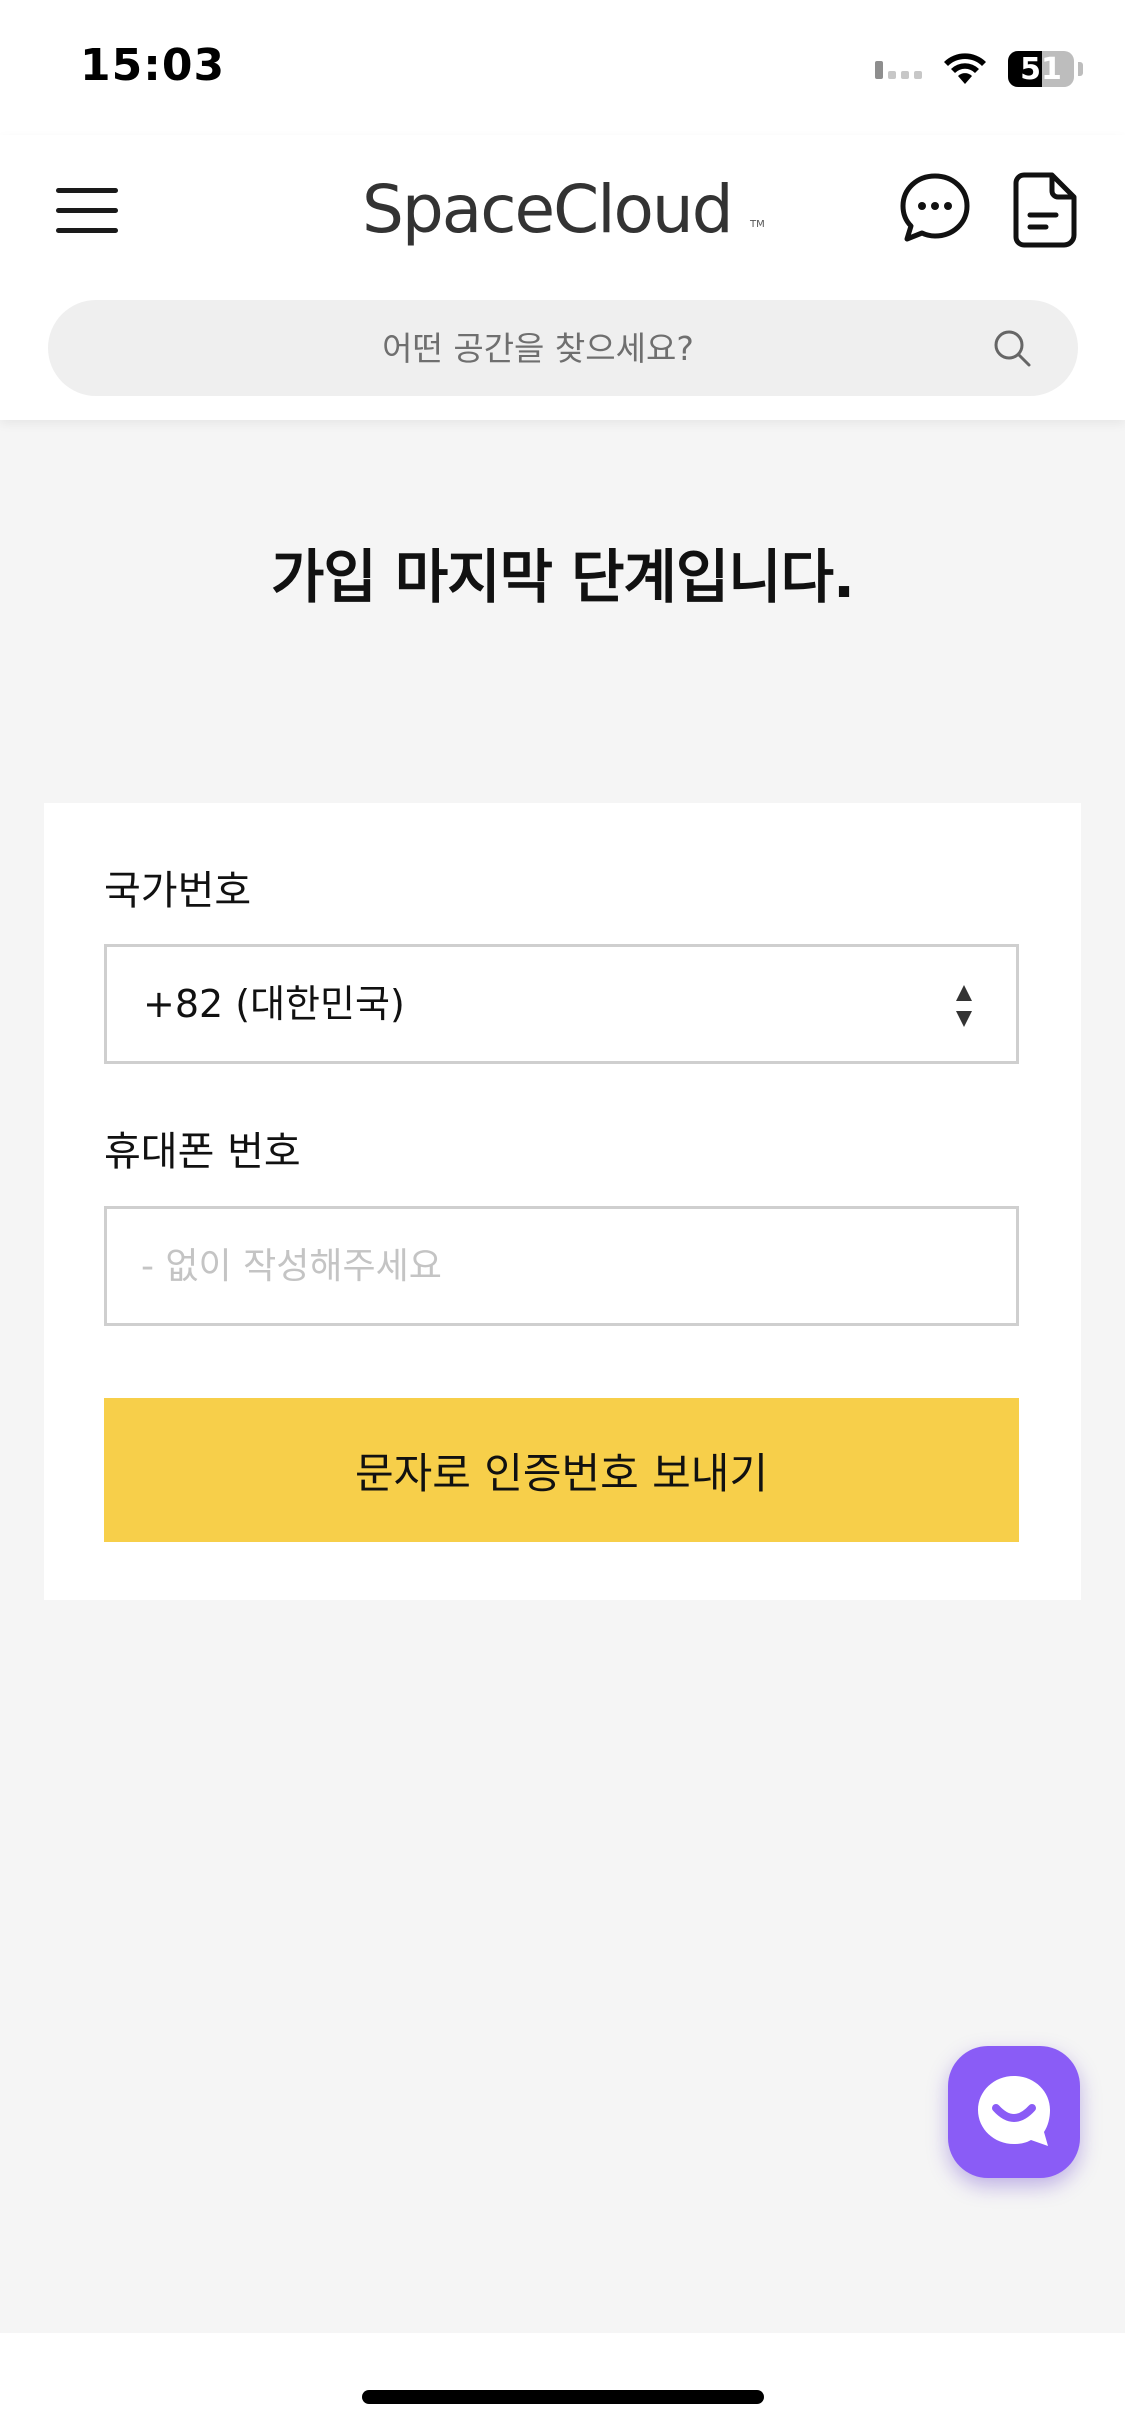 This screenshot has height=2436, width=1125. I want to click on logo: SpaceCloud, so click(548, 209).